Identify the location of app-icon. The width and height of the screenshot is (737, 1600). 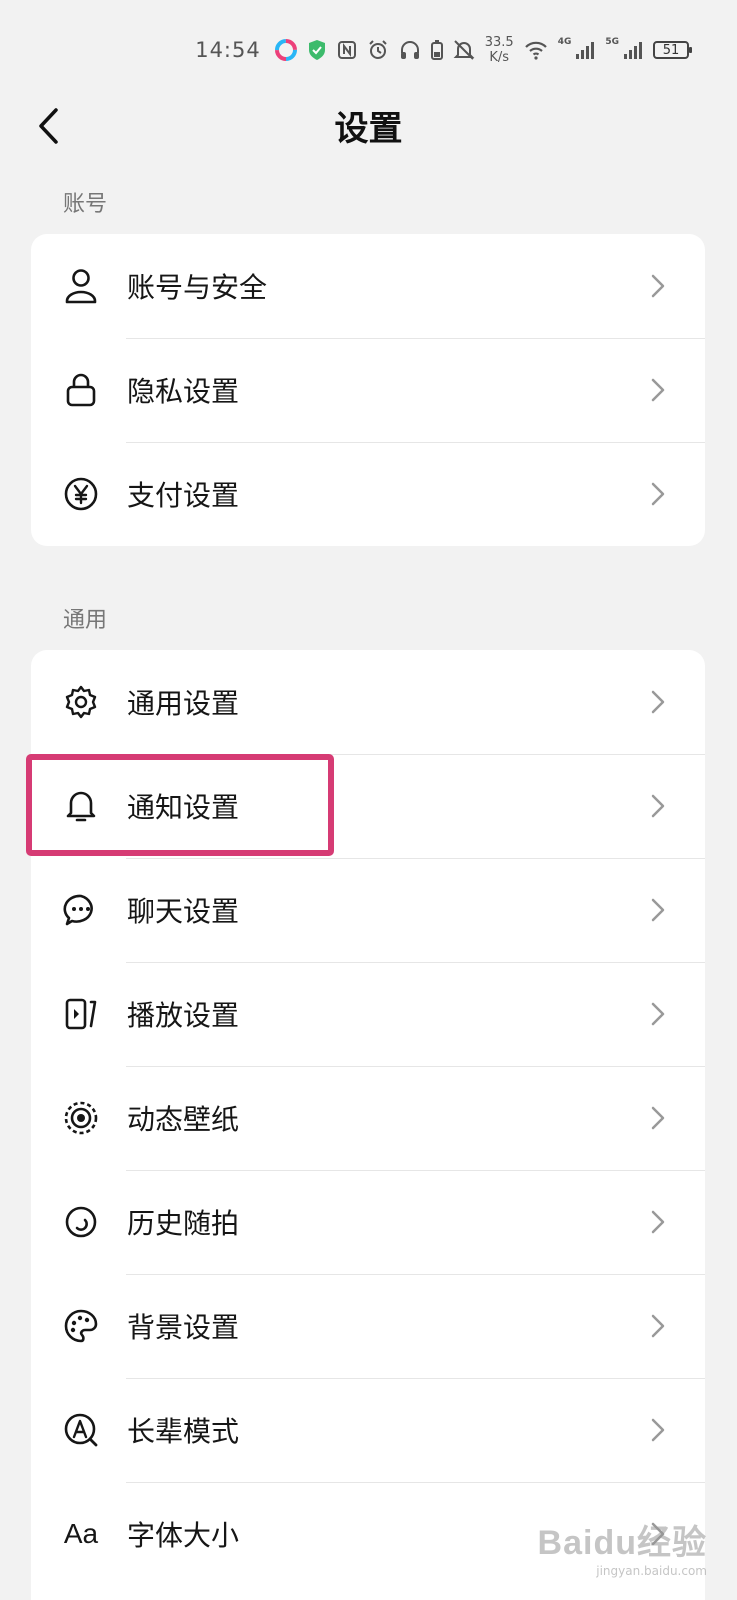
(285, 50).